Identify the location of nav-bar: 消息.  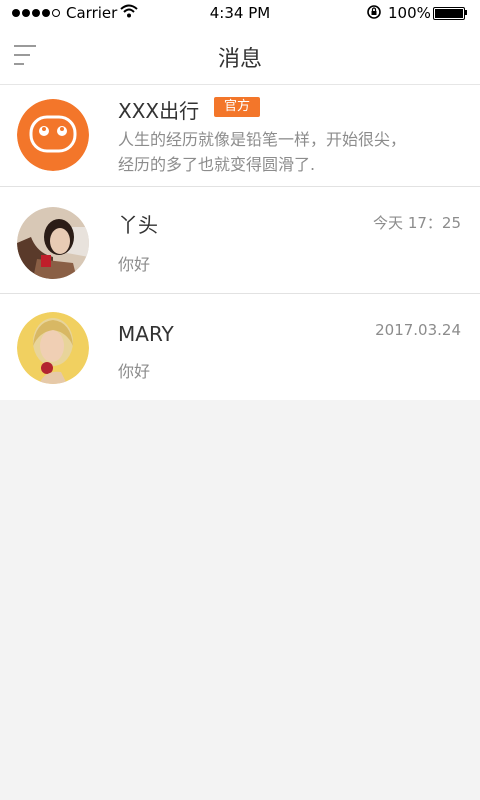
(240, 55).